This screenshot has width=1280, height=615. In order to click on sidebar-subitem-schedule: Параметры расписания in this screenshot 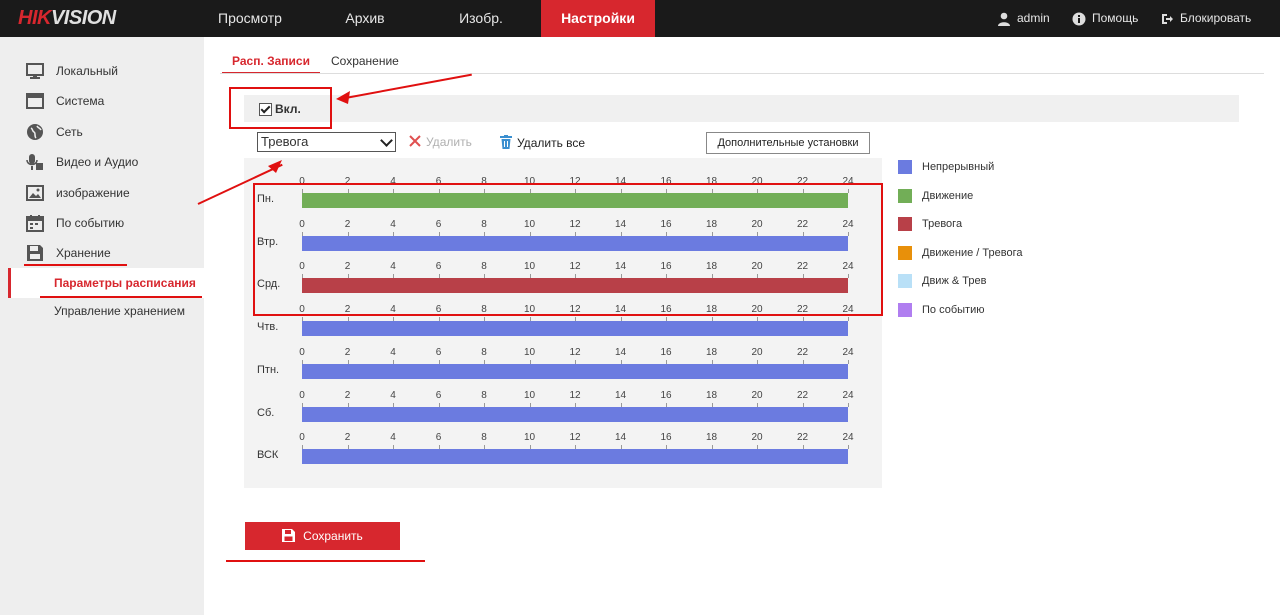, I will do `click(107, 283)`.